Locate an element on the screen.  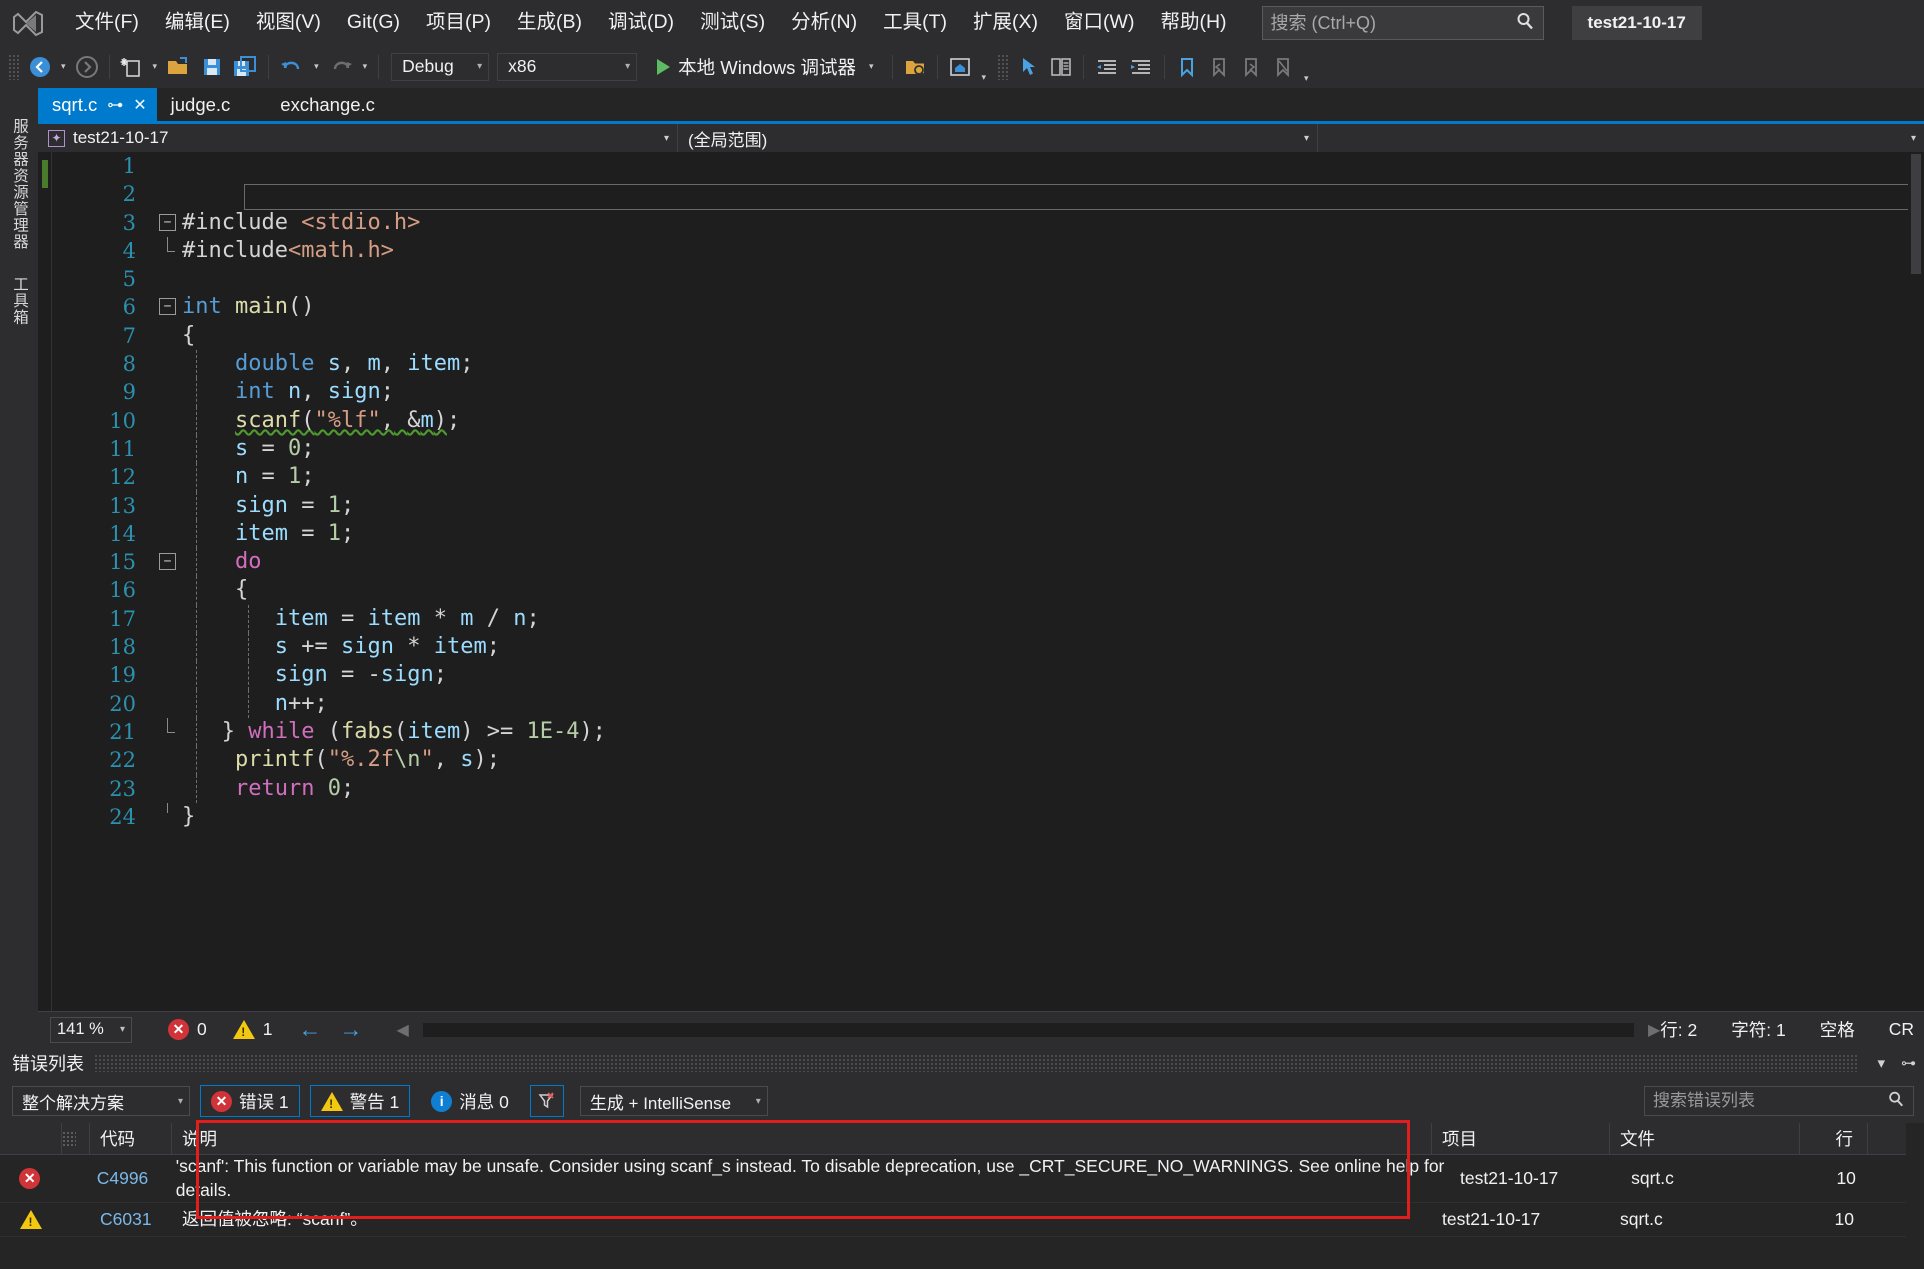
error-list-scrollbar is located at coordinates (1915, 1196).